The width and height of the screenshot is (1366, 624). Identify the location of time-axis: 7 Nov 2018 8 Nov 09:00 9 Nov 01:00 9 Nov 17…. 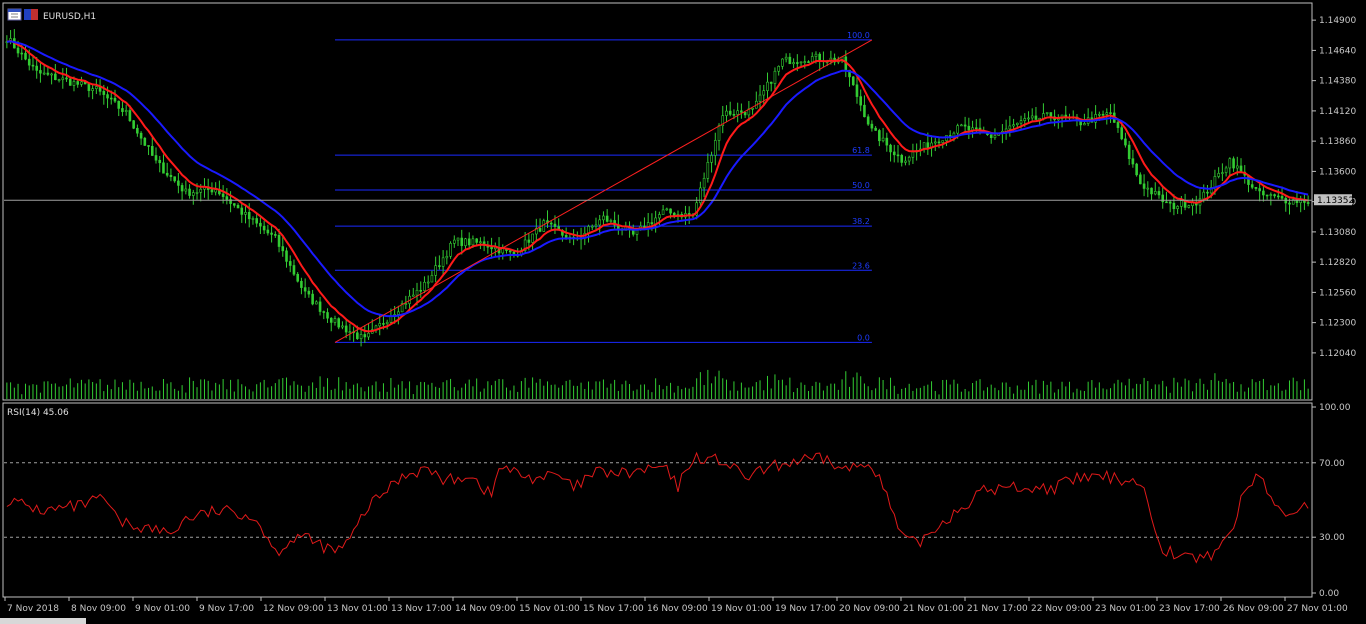
(676, 605).